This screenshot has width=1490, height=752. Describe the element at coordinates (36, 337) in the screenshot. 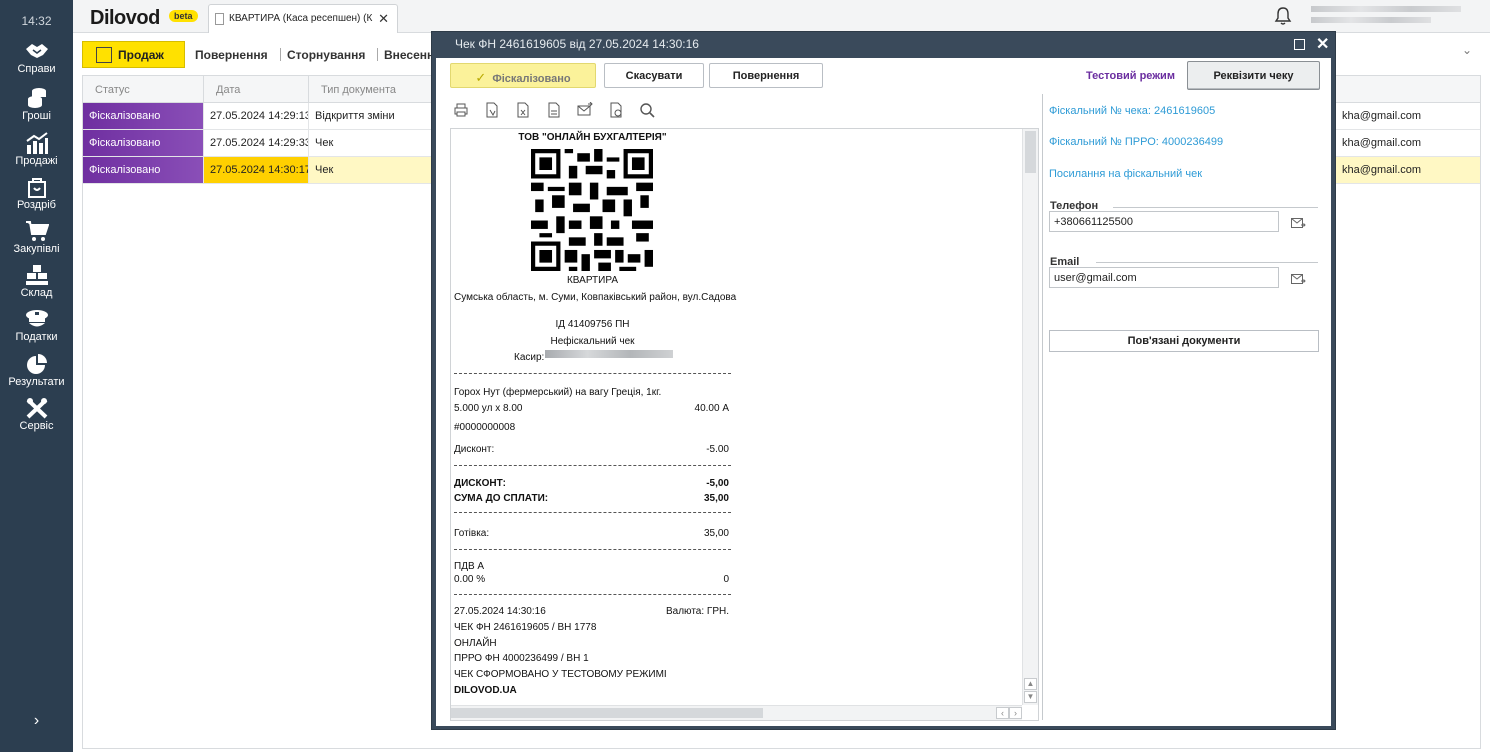

I see `sidebar-item-label: Податки` at that location.